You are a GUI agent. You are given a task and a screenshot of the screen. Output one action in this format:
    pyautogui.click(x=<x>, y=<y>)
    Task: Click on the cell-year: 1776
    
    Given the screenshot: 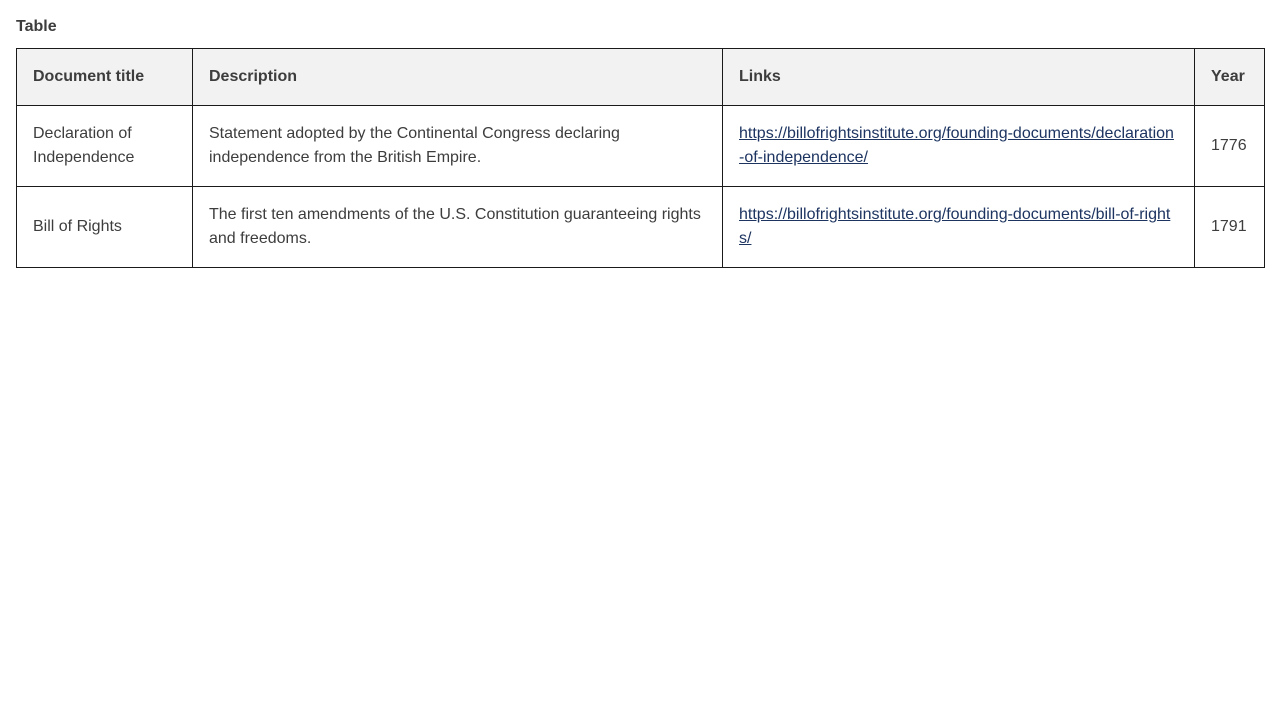 What is the action you would take?
    pyautogui.click(x=1229, y=146)
    